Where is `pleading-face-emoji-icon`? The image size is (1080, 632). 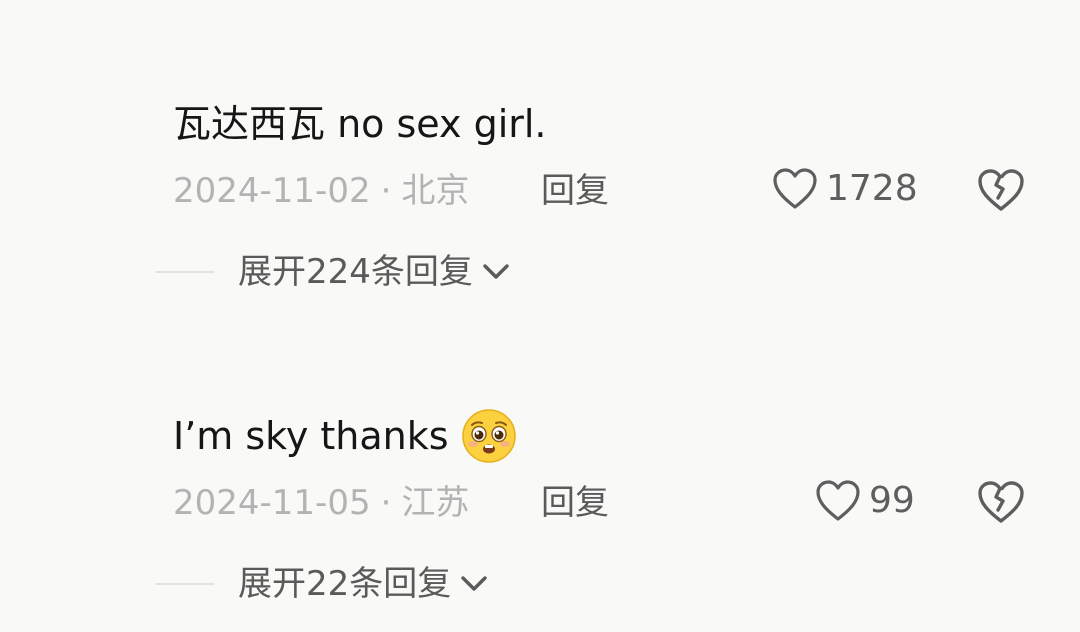 pleading-face-emoji-icon is located at coordinates (488, 436).